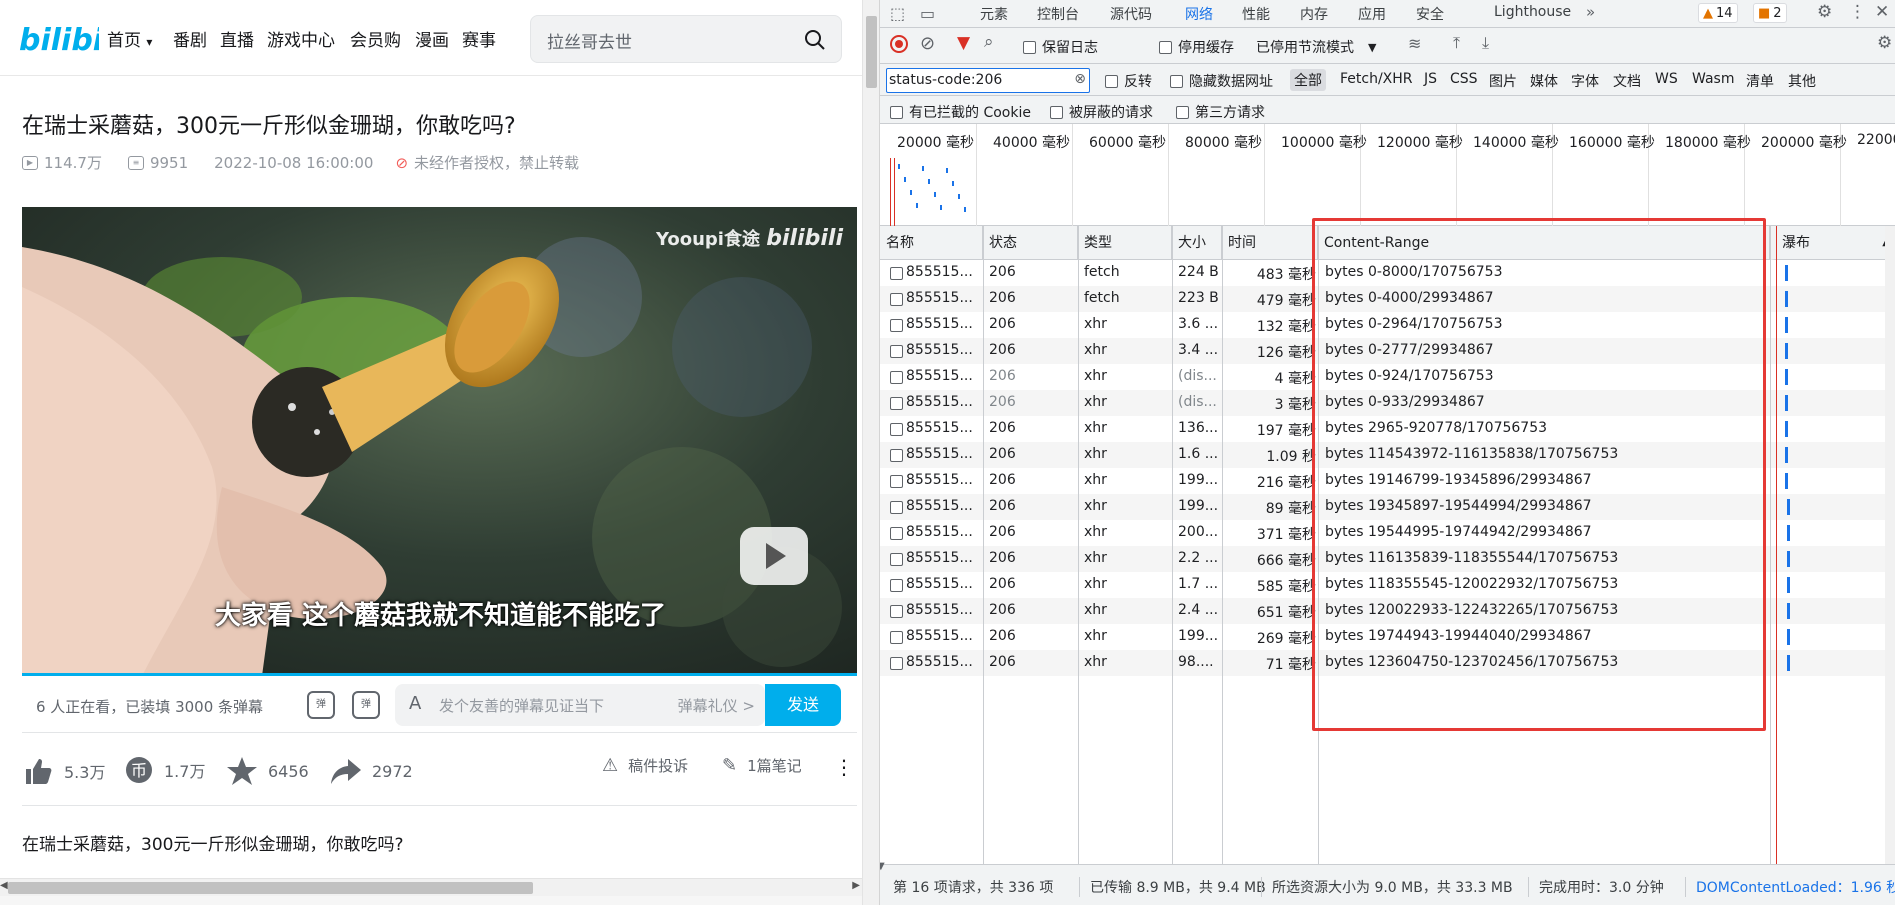  I want to click on tab-security: 安全, so click(1430, 14).